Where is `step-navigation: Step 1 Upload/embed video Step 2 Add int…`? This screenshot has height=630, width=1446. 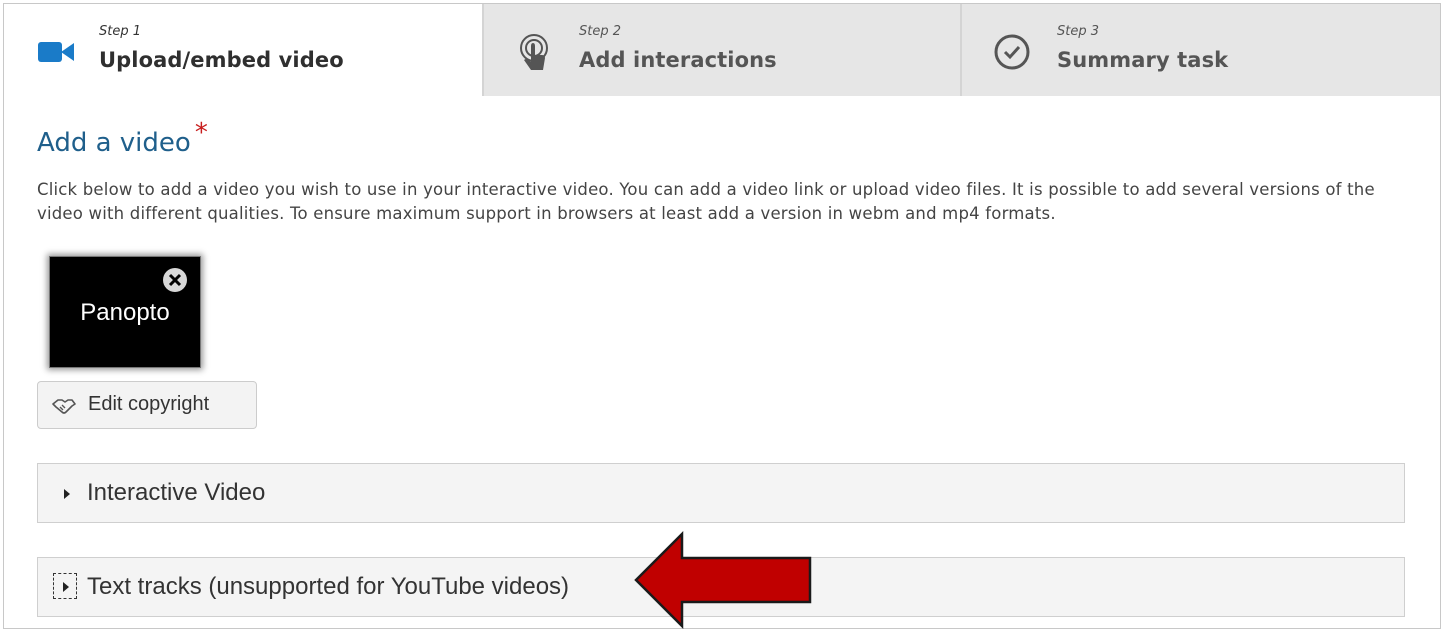
step-navigation: Step 1 Upload/embed video Step 2 Add int… is located at coordinates (722, 50).